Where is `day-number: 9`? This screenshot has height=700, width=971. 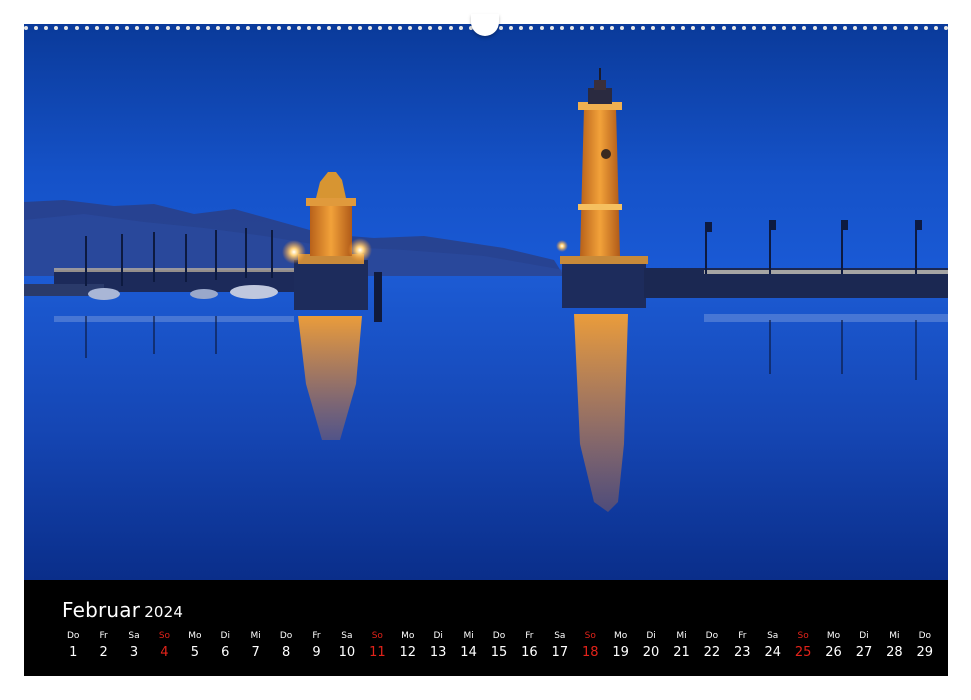
day-number: 9 is located at coordinates (316, 652).